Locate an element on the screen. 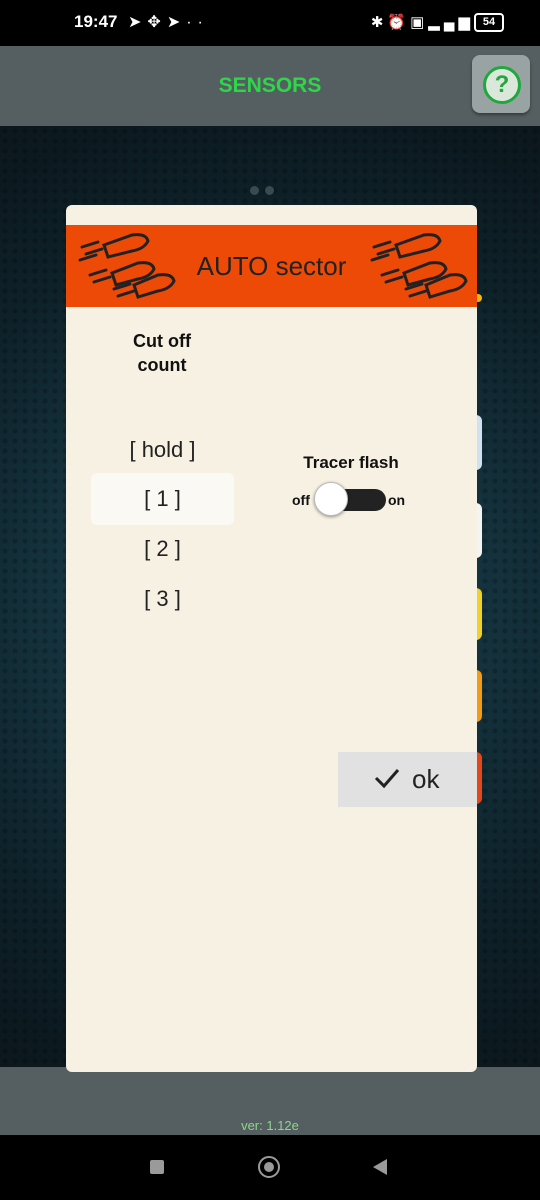  app-header: SENSORS ? is located at coordinates (270, 86).